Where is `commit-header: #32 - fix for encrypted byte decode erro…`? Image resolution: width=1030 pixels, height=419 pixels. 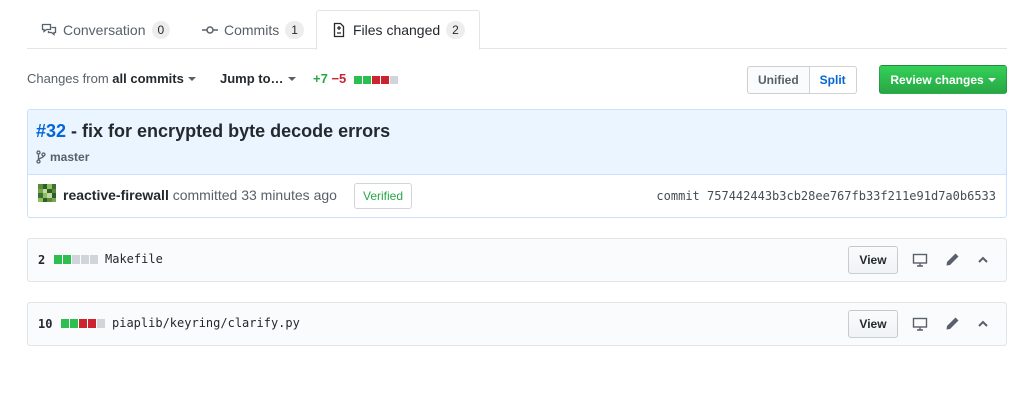
commit-header: #32 - fix for encrypted byte decode erro… is located at coordinates (517, 142).